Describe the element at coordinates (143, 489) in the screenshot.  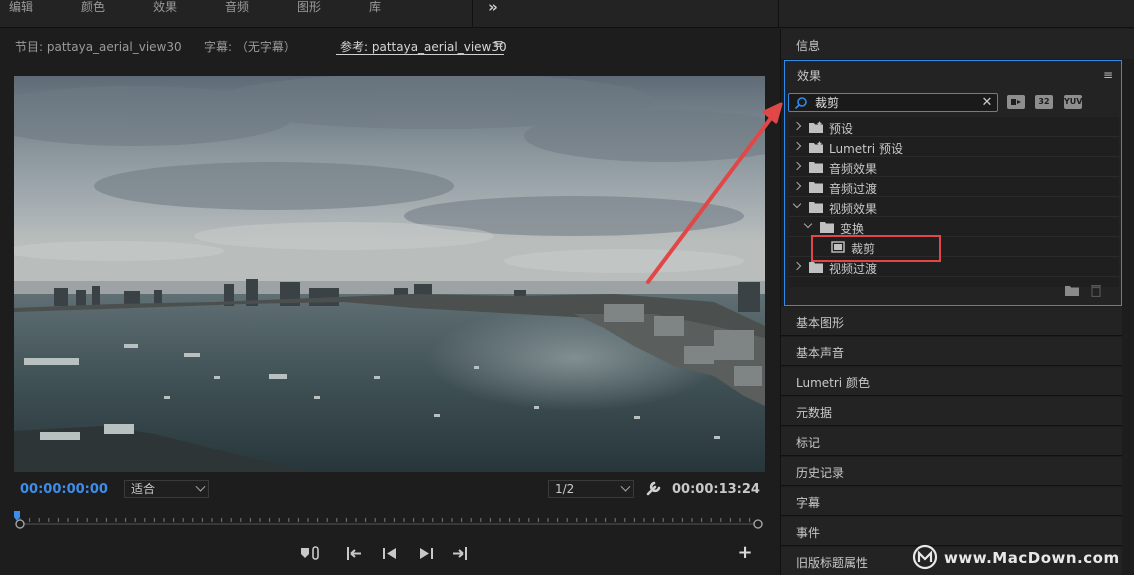
I see `zoom-fit-value: 适合` at that location.